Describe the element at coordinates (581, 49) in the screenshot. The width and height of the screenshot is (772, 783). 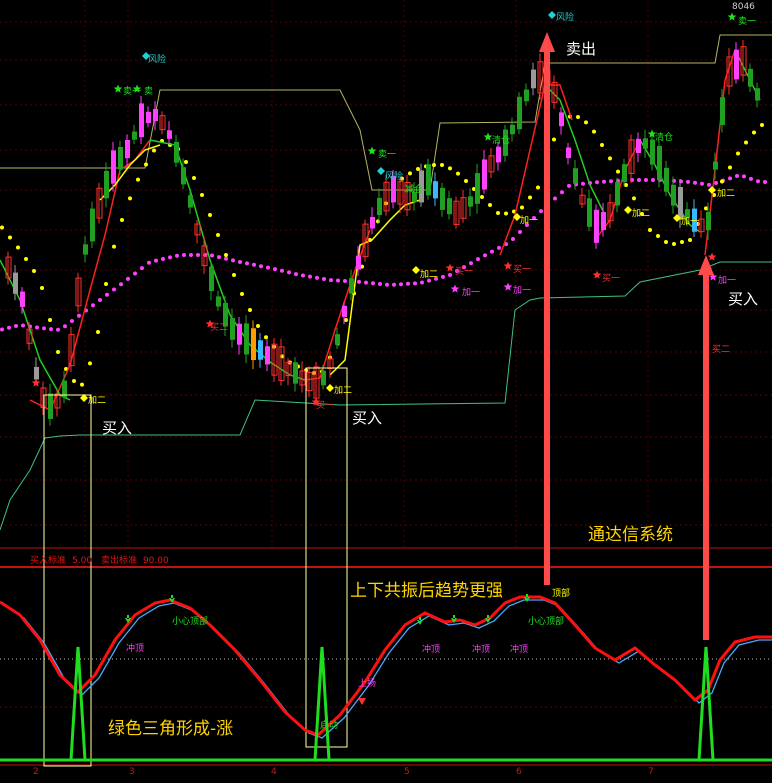
I see `sell-annotation: 卖出` at that location.